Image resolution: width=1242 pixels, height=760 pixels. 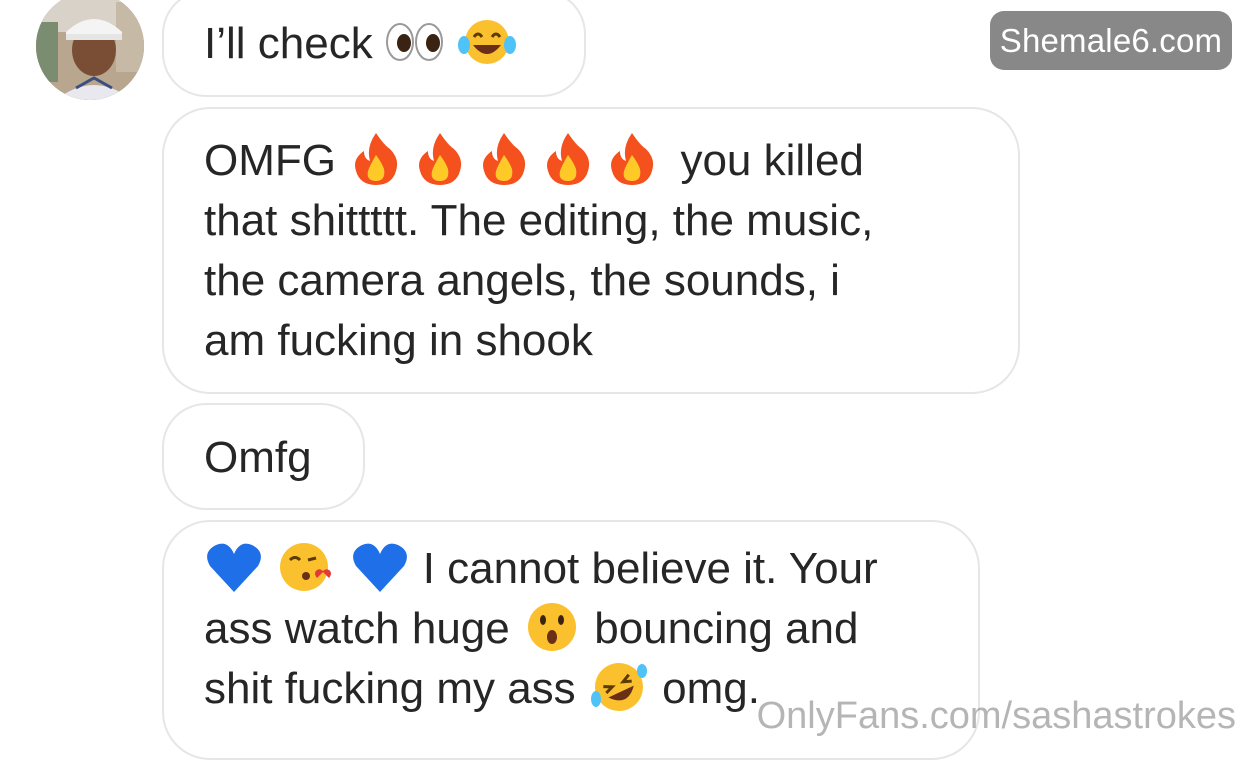 What do you see at coordinates (711, 688) in the screenshot?
I see `message-text: omg.` at bounding box center [711, 688].